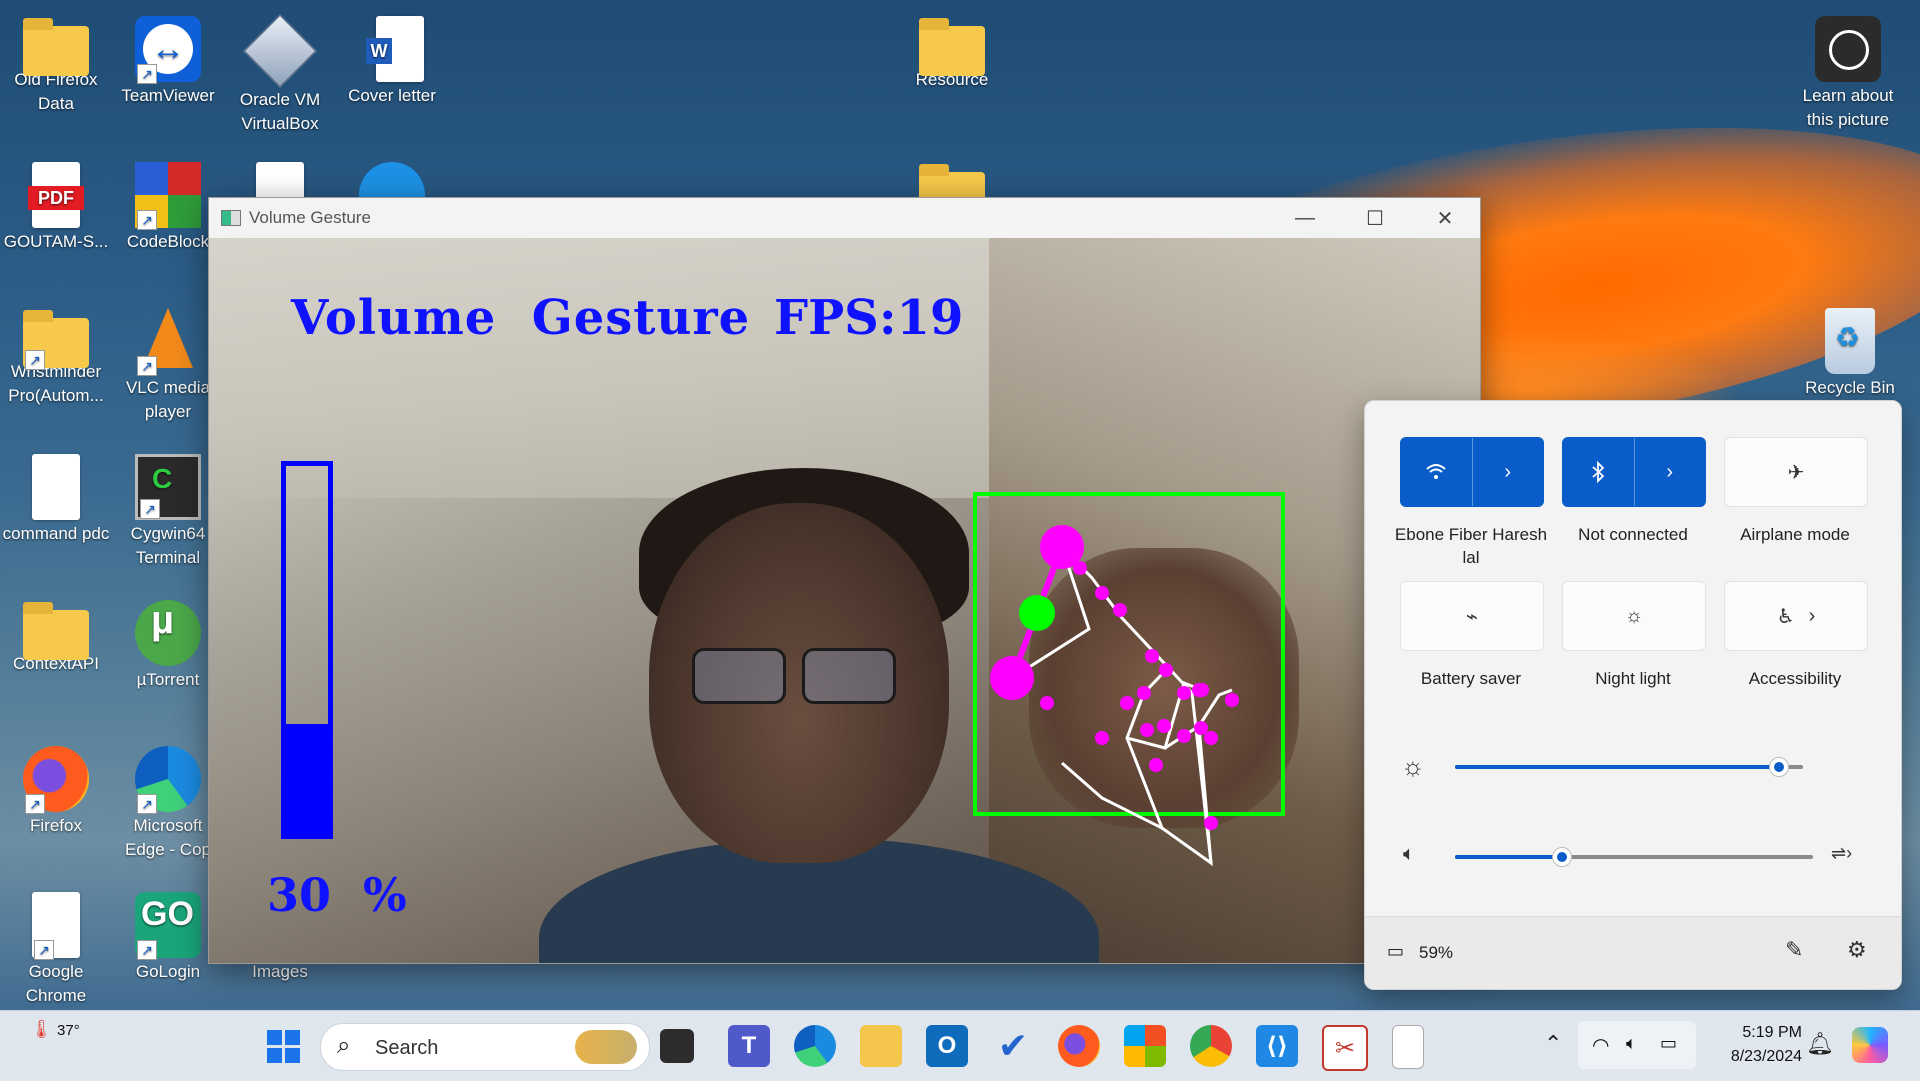 The image size is (1920, 1081). What do you see at coordinates (168, 241) in the screenshot?
I see `desktop-icon-label: CodeBlock` at bounding box center [168, 241].